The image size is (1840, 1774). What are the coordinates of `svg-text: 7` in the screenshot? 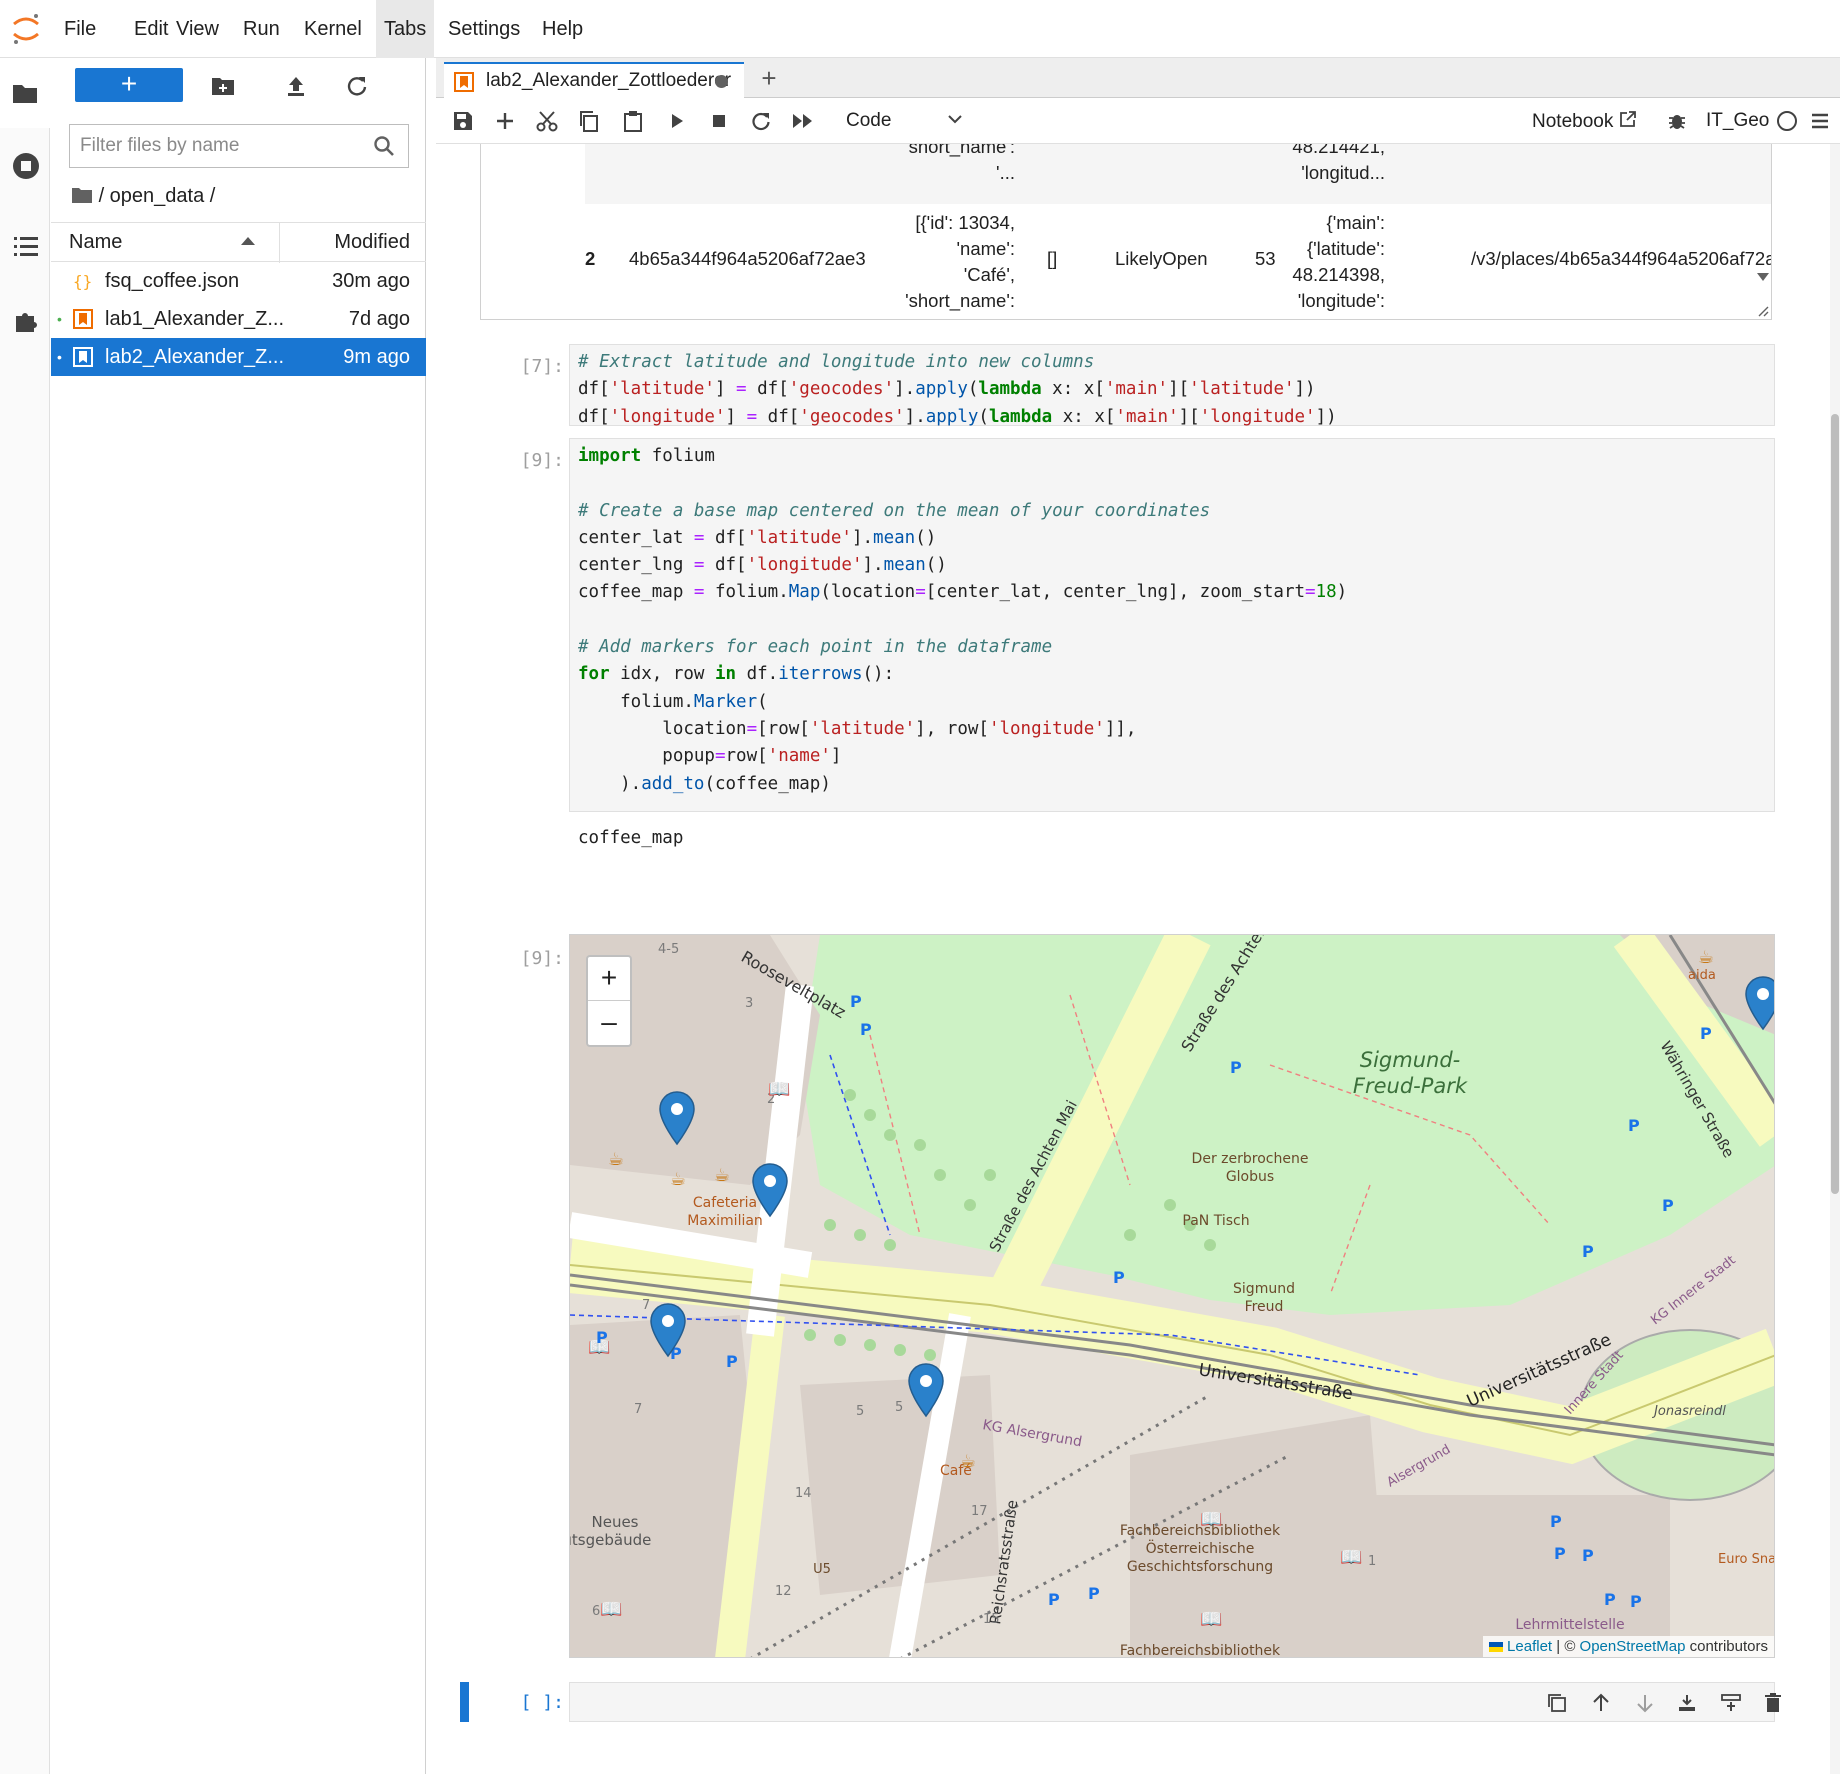 It's located at (646, 1305).